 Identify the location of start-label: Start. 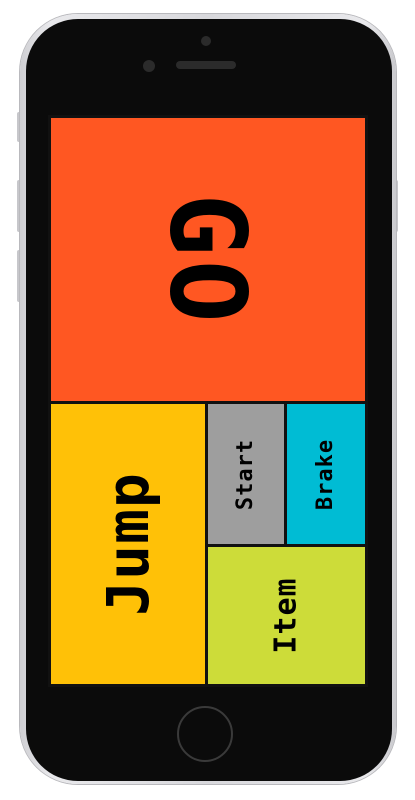
(246, 474).